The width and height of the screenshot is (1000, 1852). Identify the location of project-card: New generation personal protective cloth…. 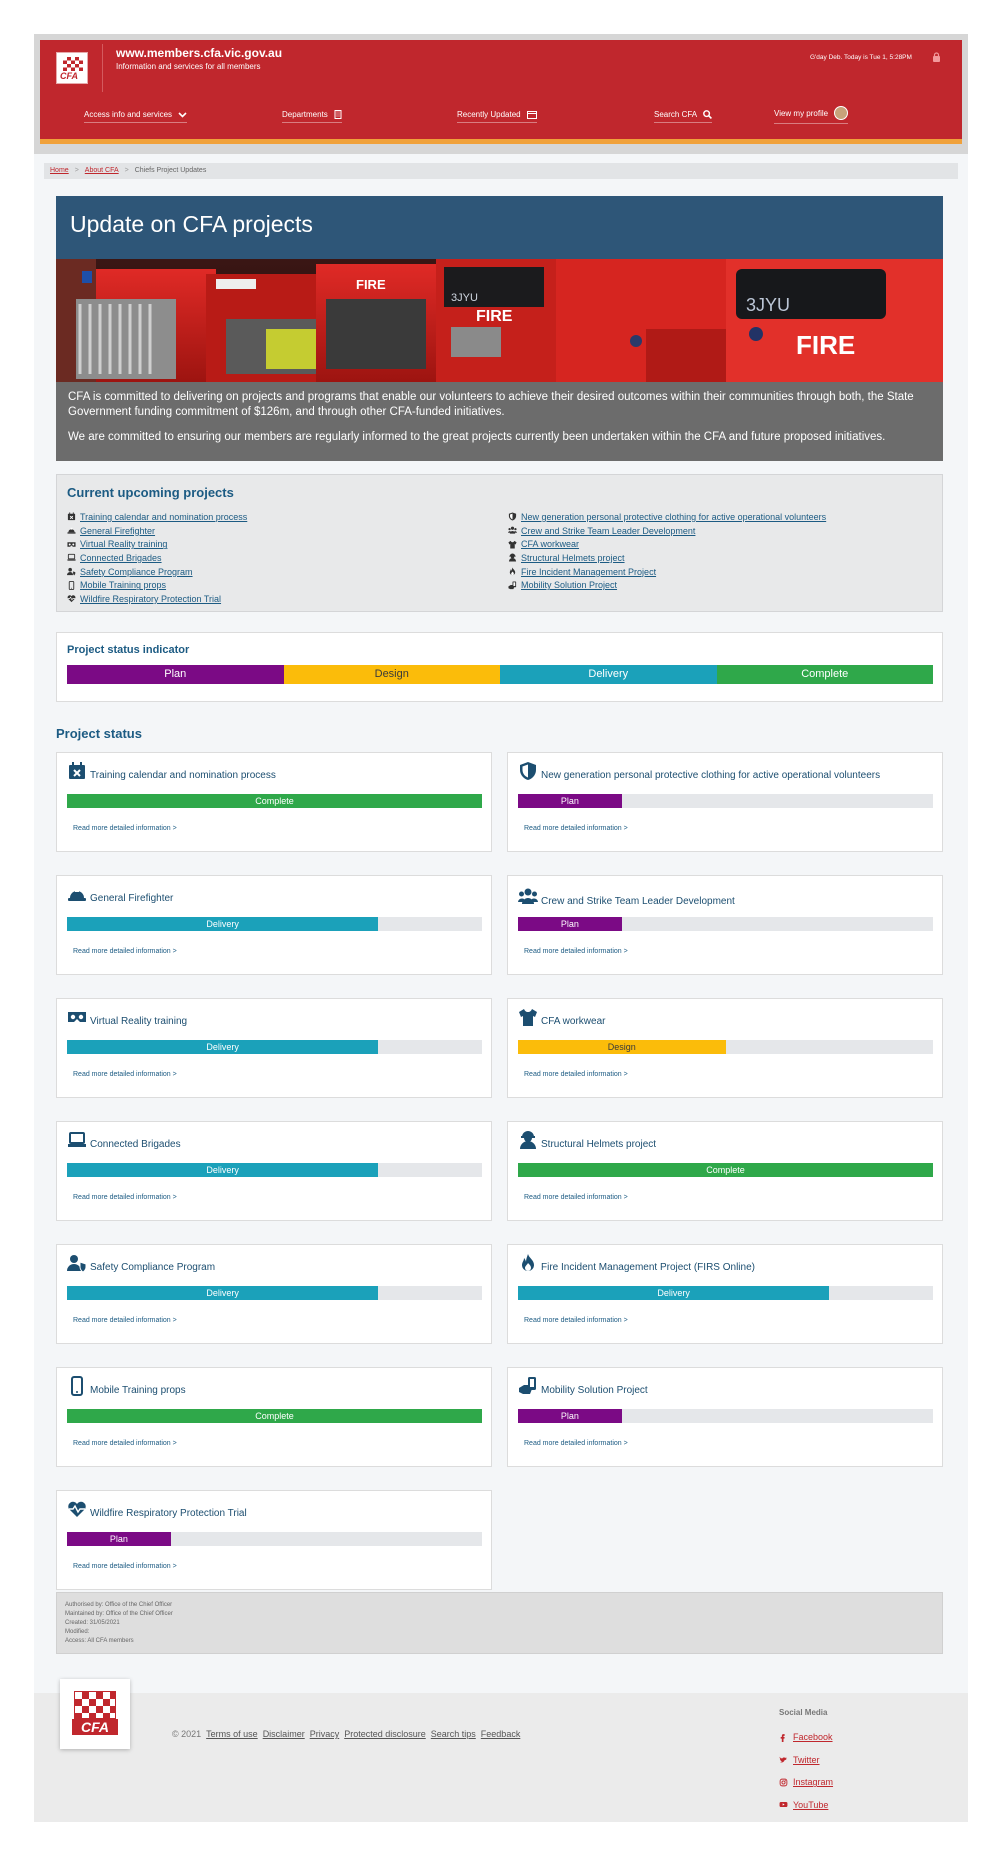
(725, 802).